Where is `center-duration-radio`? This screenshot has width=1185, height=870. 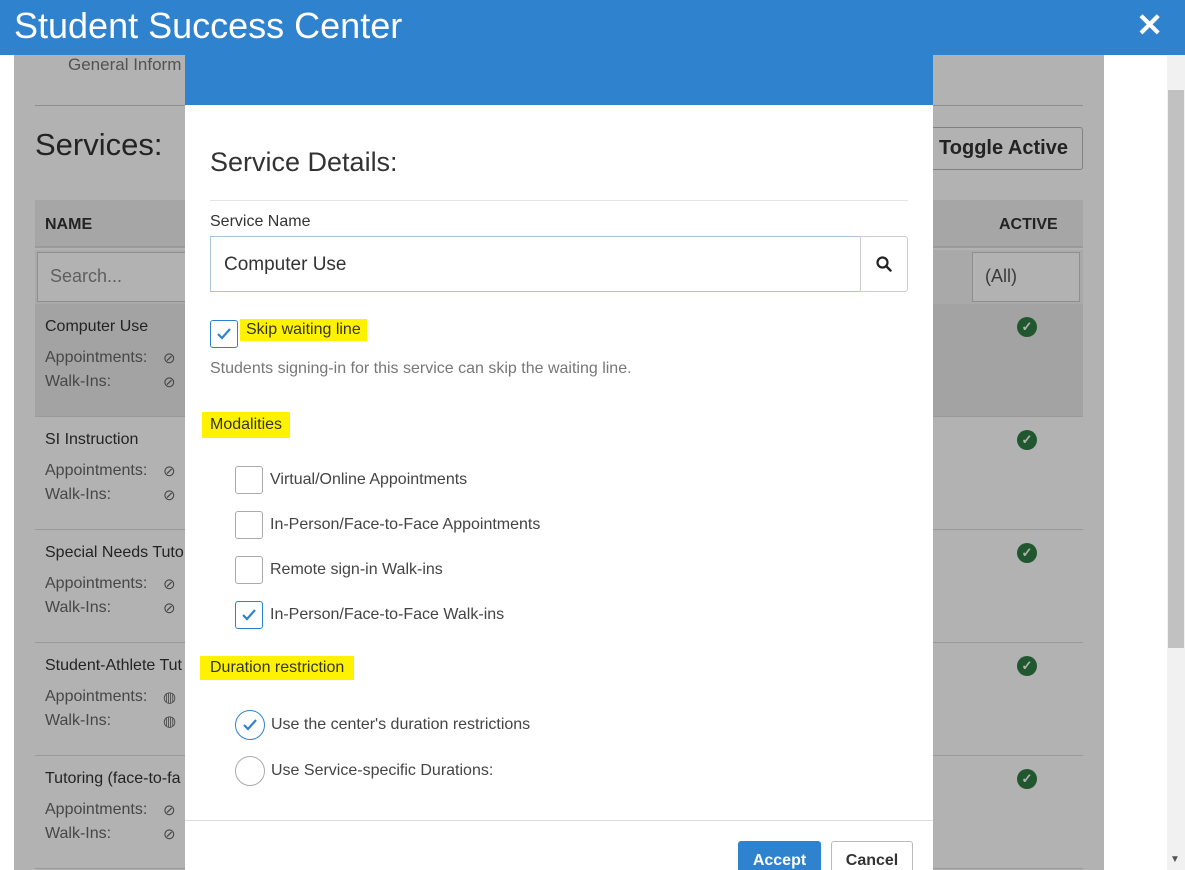 center-duration-radio is located at coordinates (250, 725).